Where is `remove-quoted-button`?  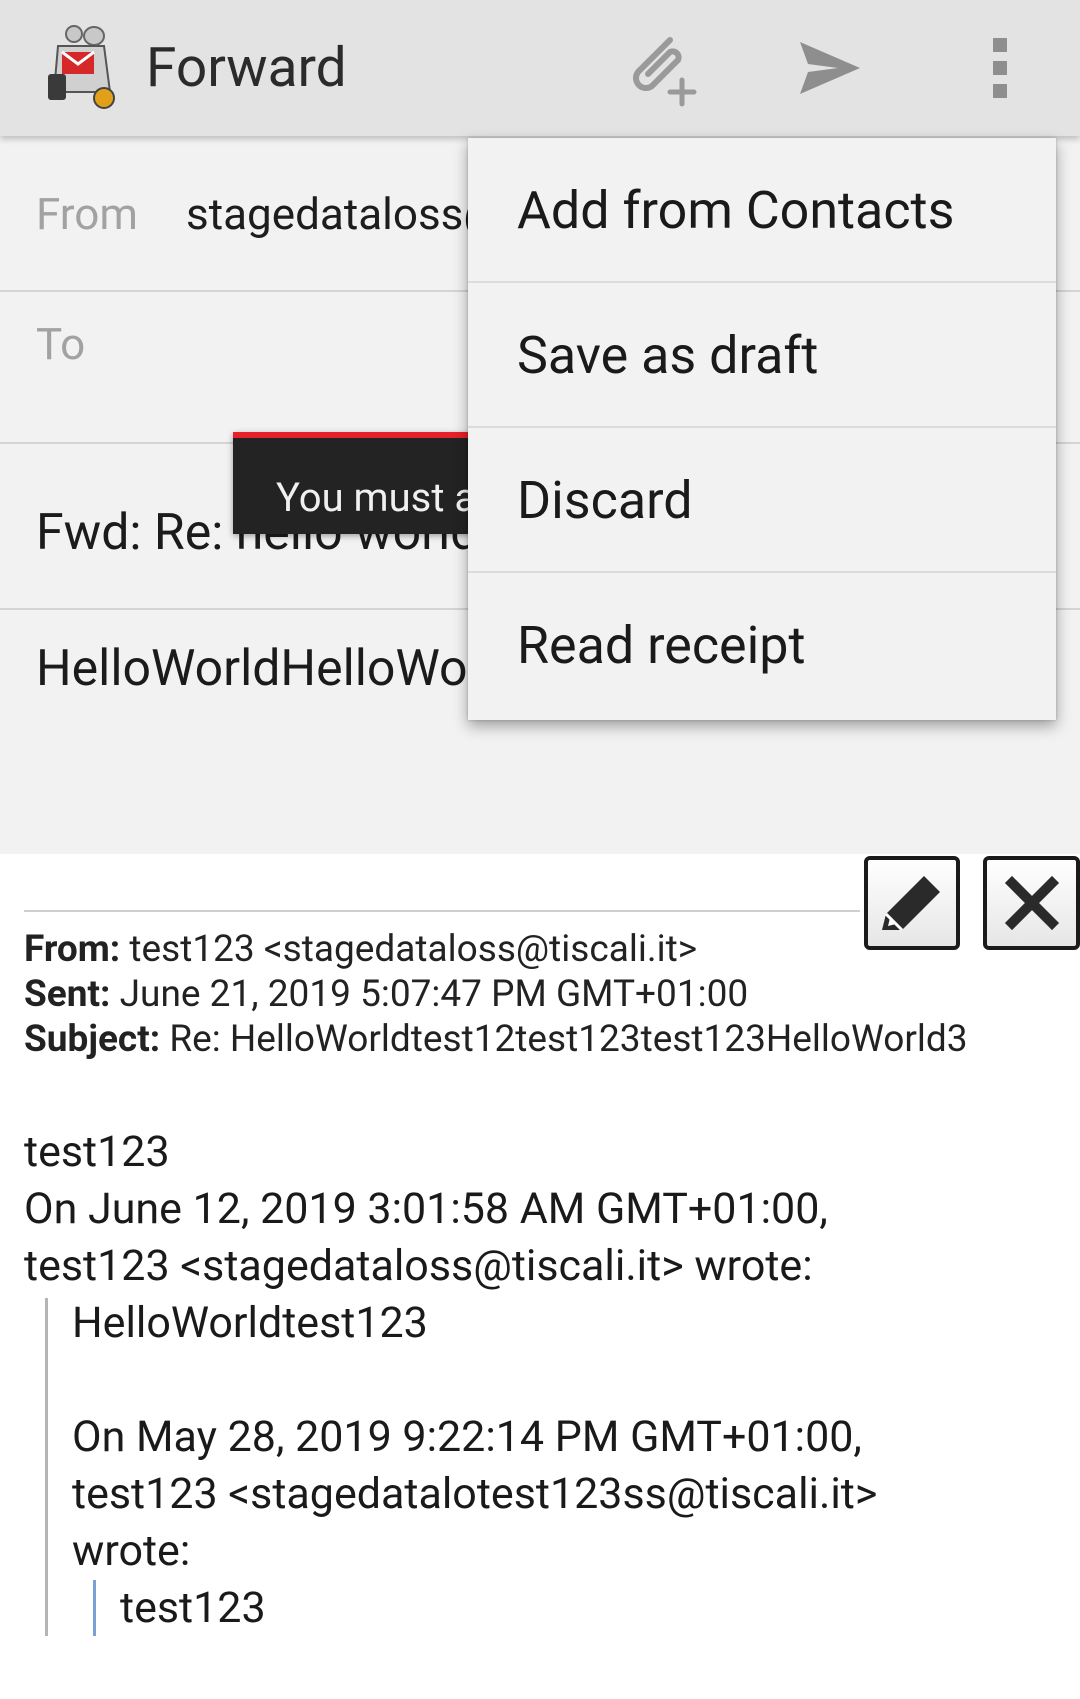
remove-quoted-button is located at coordinates (1031, 903).